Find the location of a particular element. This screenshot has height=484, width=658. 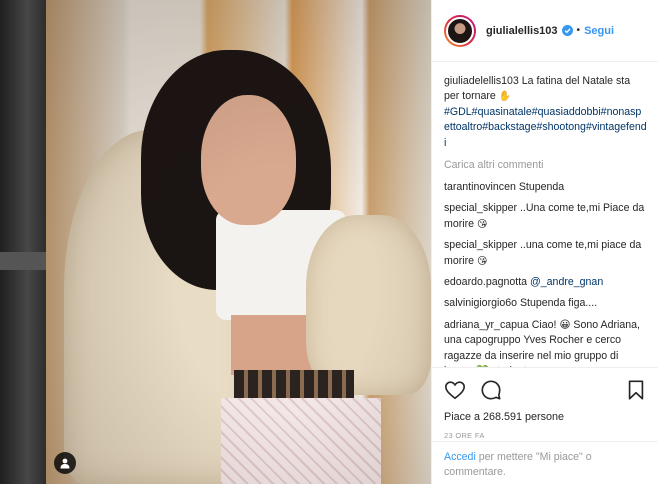

background-bar is located at coordinates (23, 261).